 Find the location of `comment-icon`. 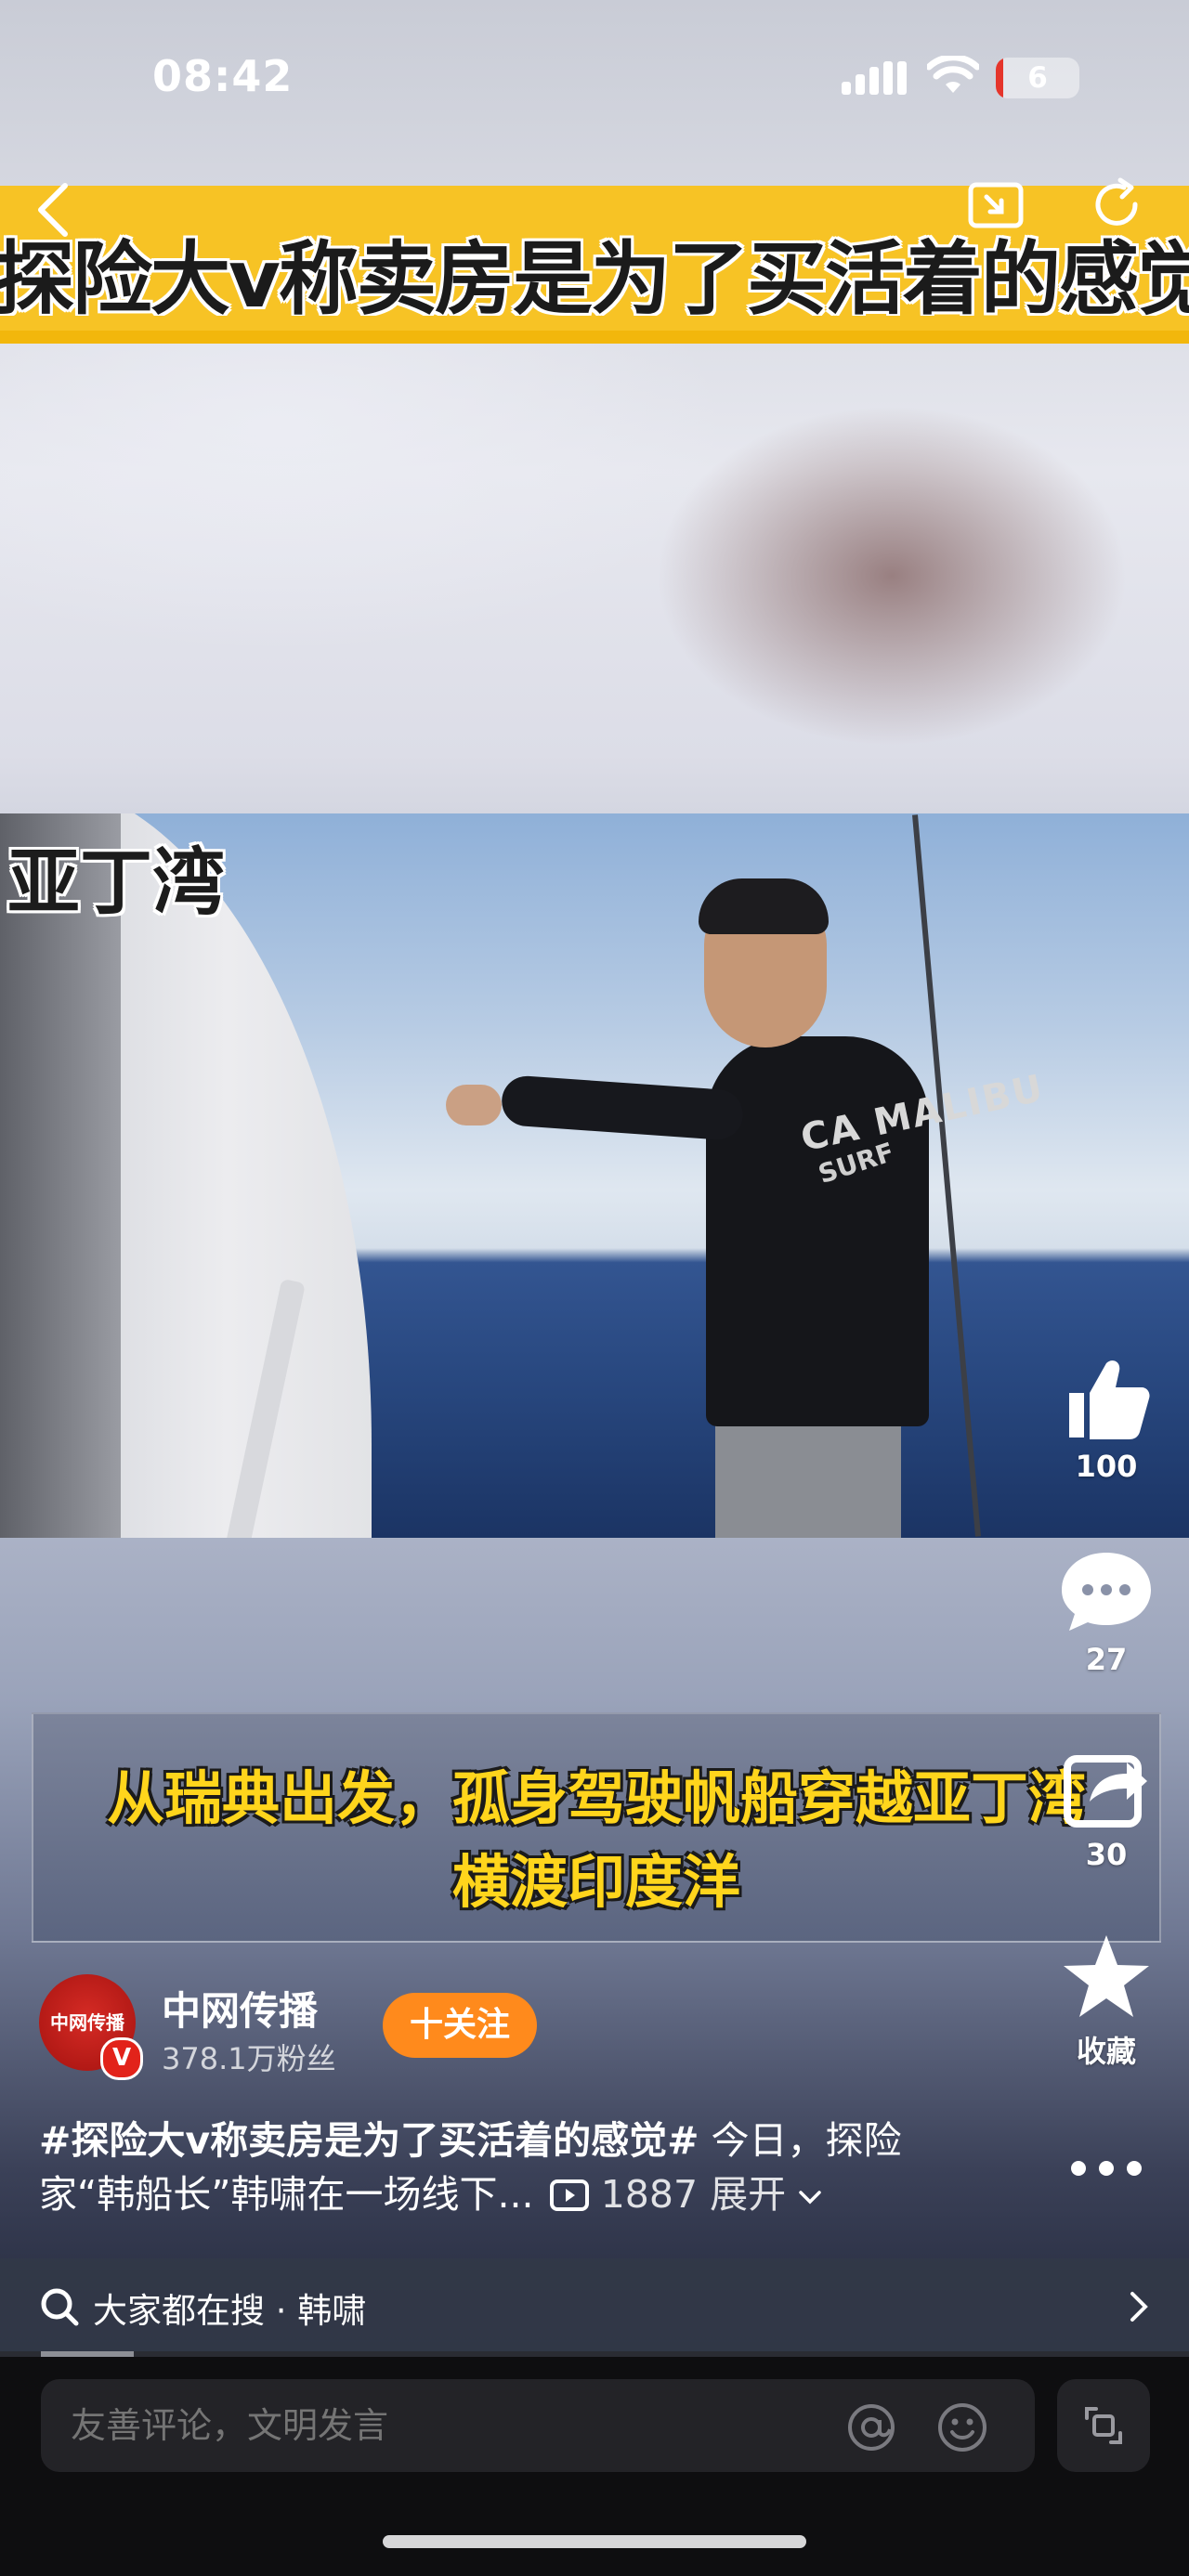

comment-icon is located at coordinates (1106, 1592).